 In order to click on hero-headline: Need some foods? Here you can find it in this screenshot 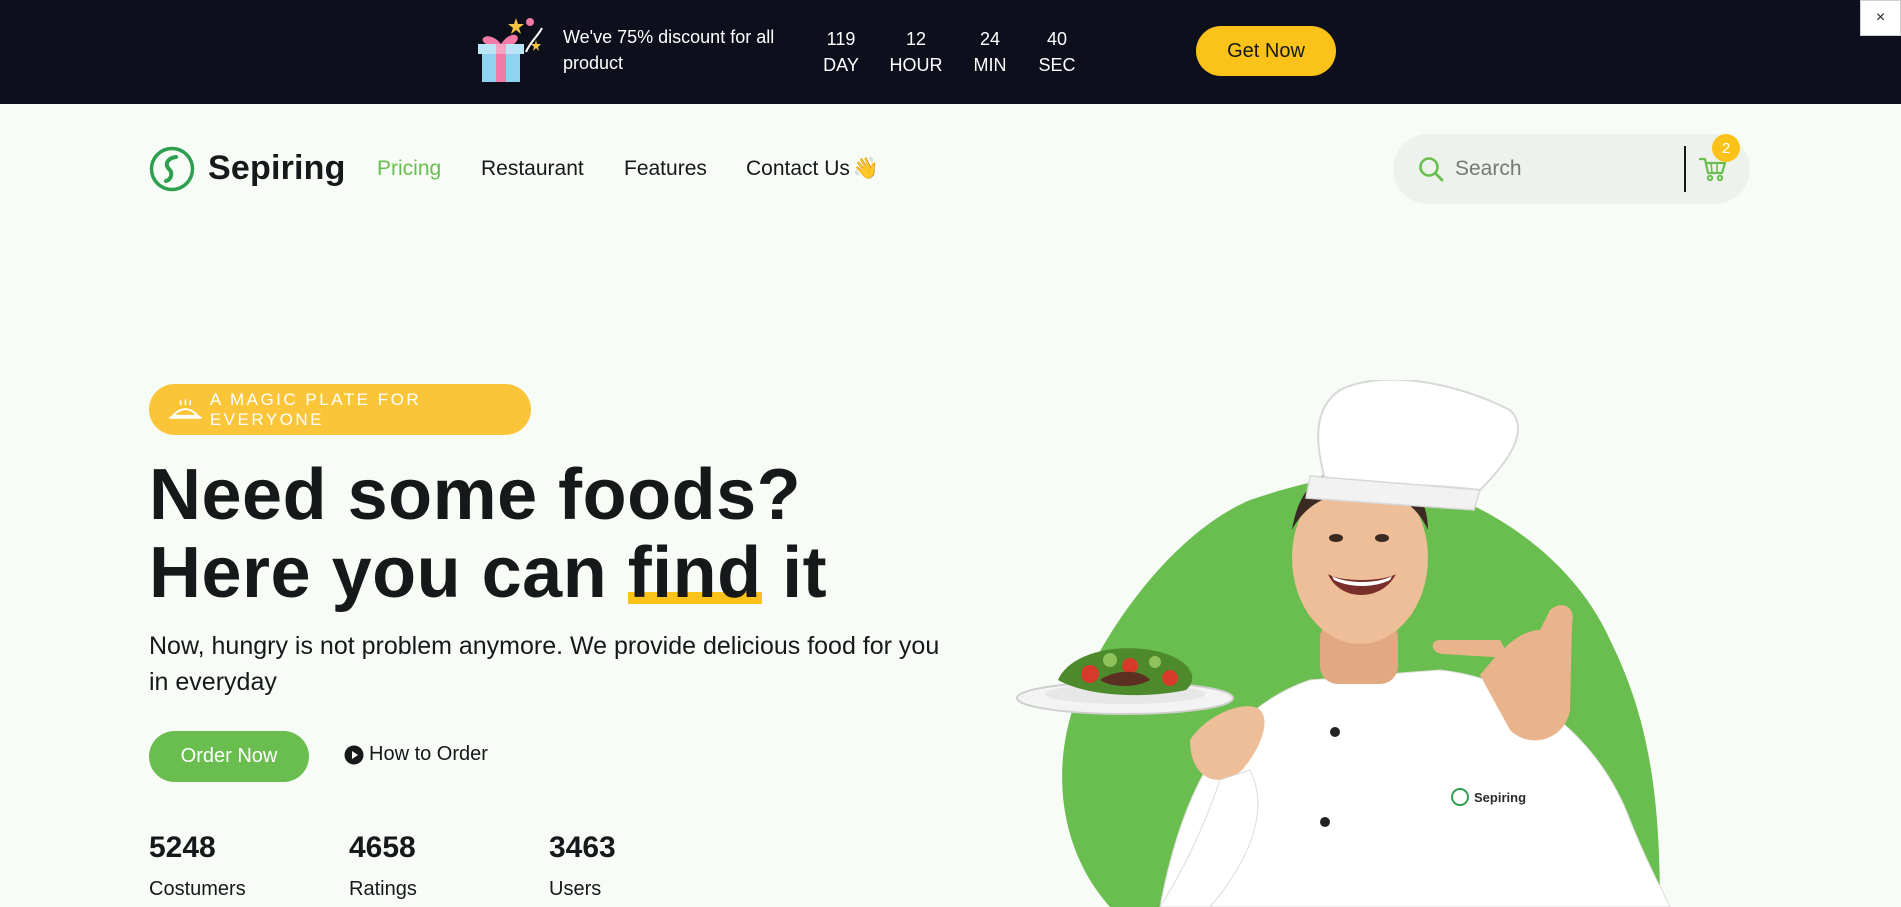, I will do `click(488, 534)`.